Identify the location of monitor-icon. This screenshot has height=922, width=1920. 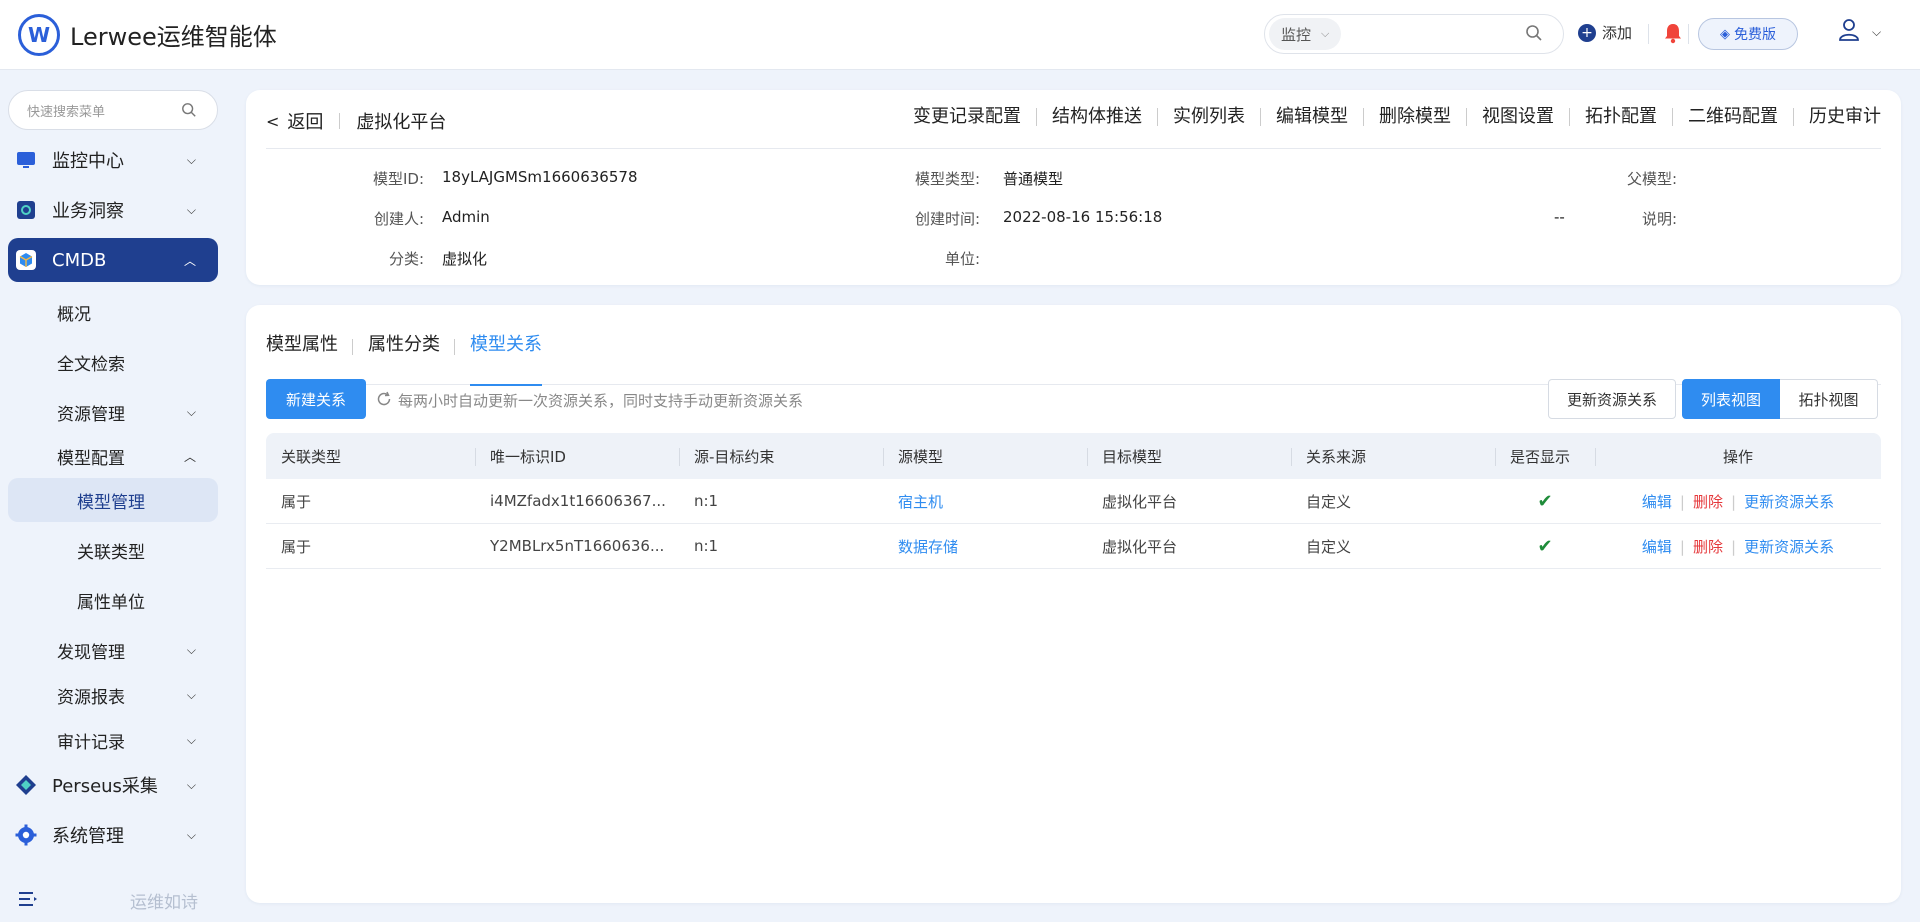
(26, 160).